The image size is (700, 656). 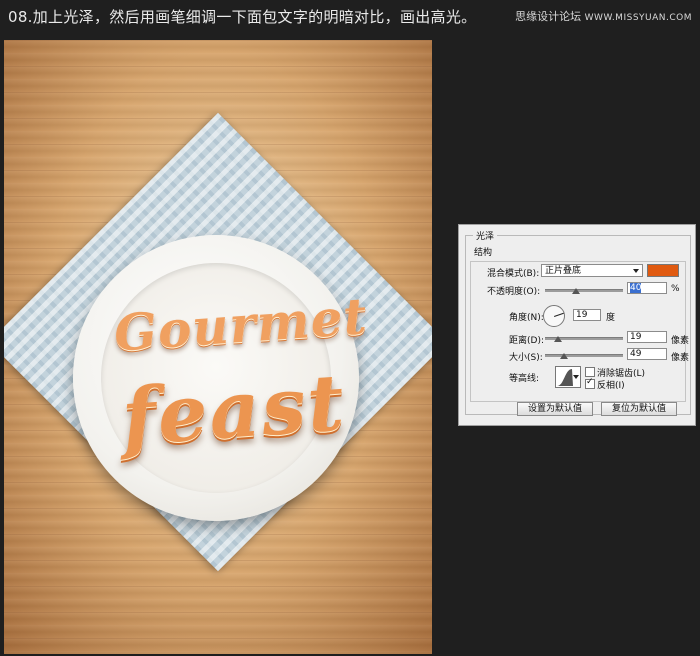 I want to click on angle-dial, so click(x=554, y=316).